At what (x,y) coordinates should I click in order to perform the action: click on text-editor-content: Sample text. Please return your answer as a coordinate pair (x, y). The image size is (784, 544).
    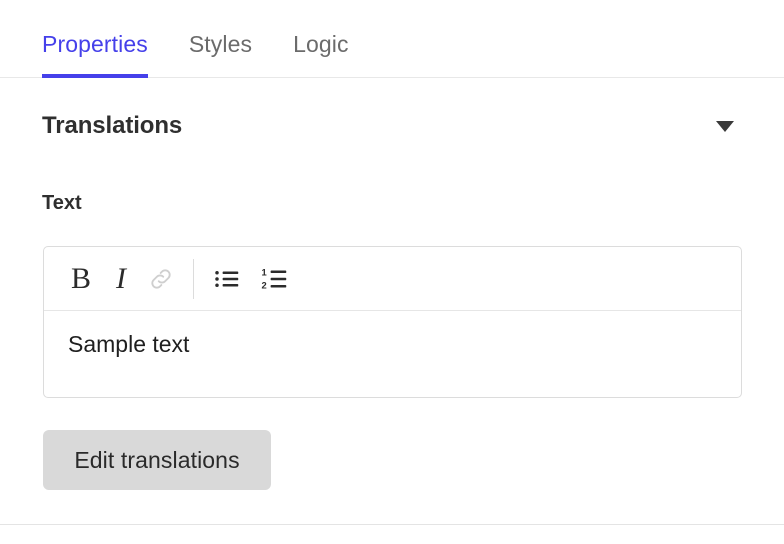
    Looking at the image, I should click on (392, 354).